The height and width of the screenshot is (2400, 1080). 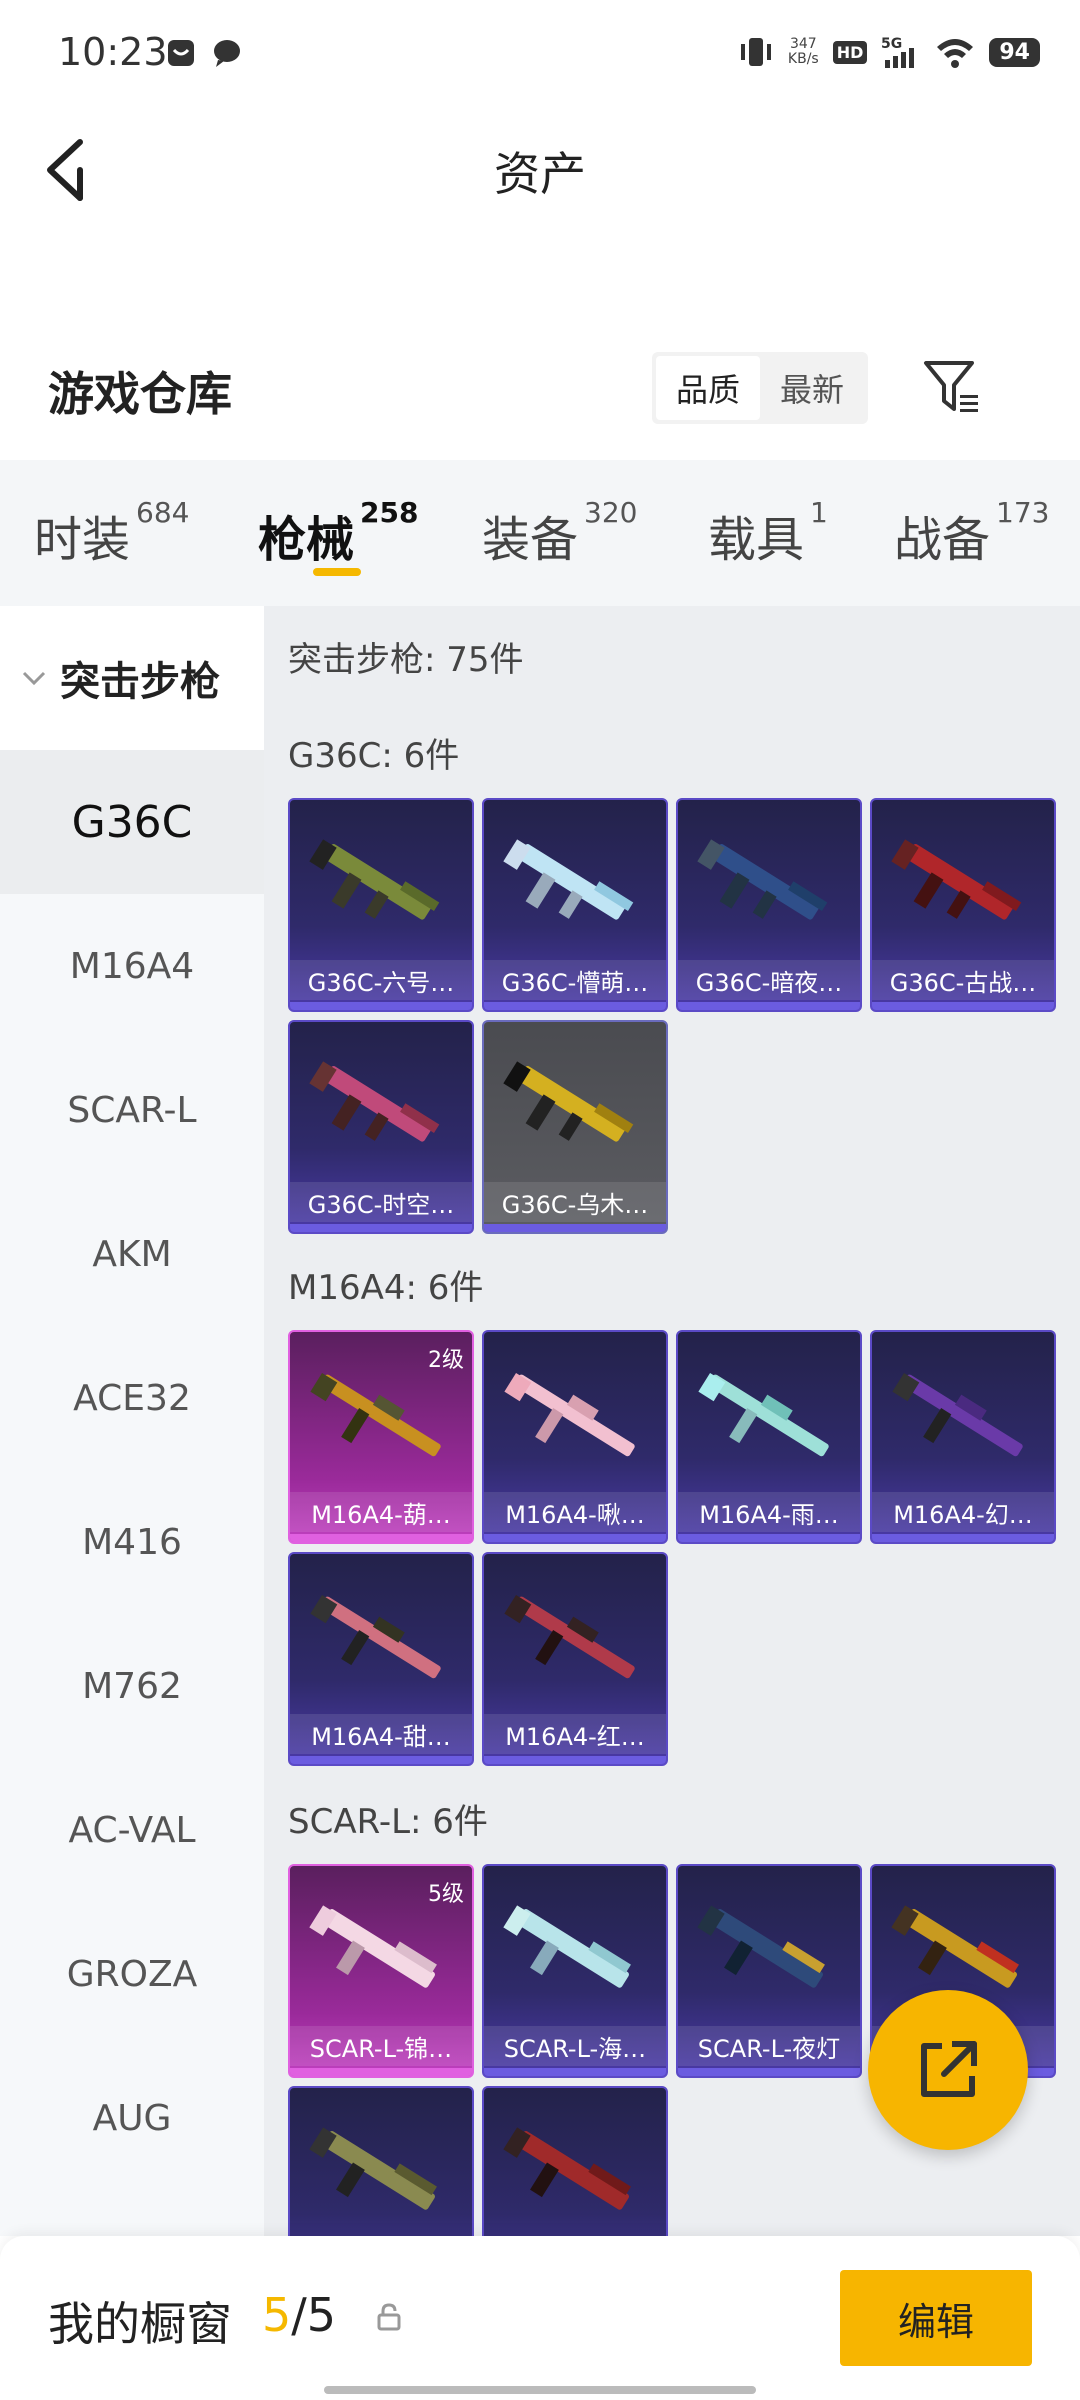 I want to click on showcase-bar: 我的橱窗 5/5 编辑, so click(x=540, y=2318).